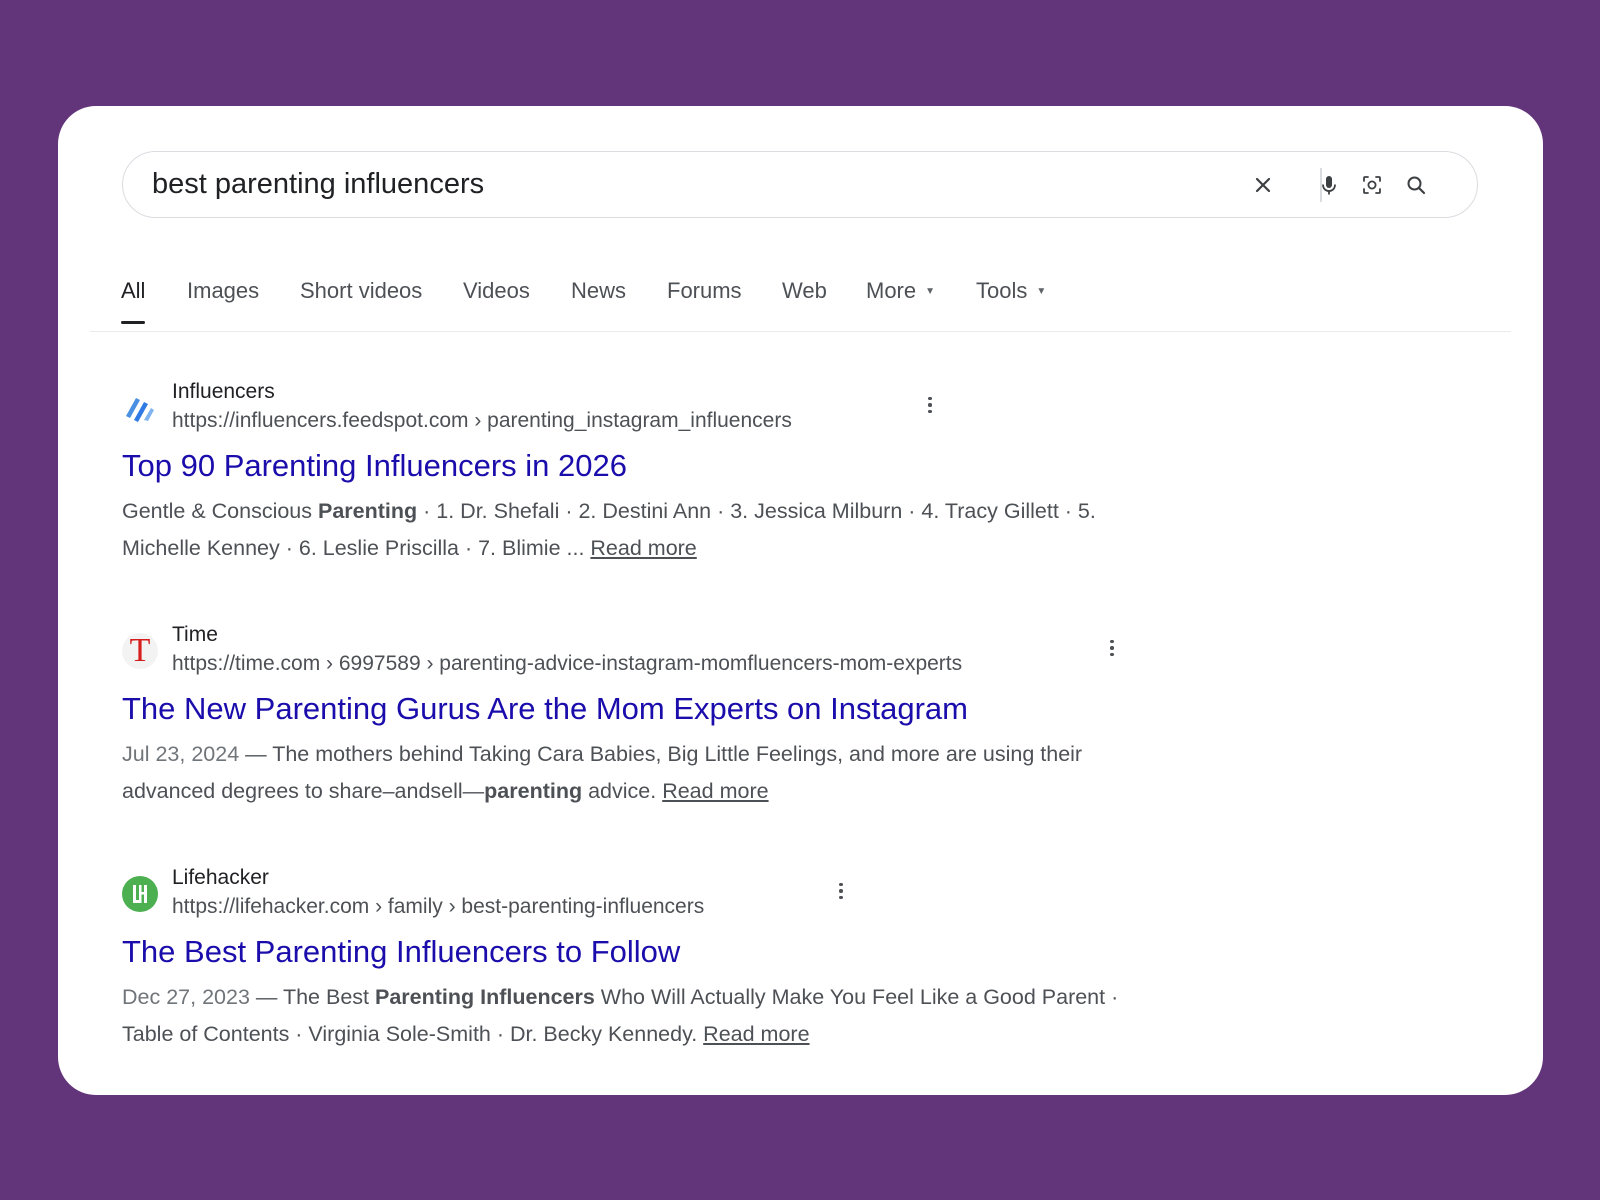 The image size is (1600, 1200). I want to click on tab-label: Videos, so click(496, 290).